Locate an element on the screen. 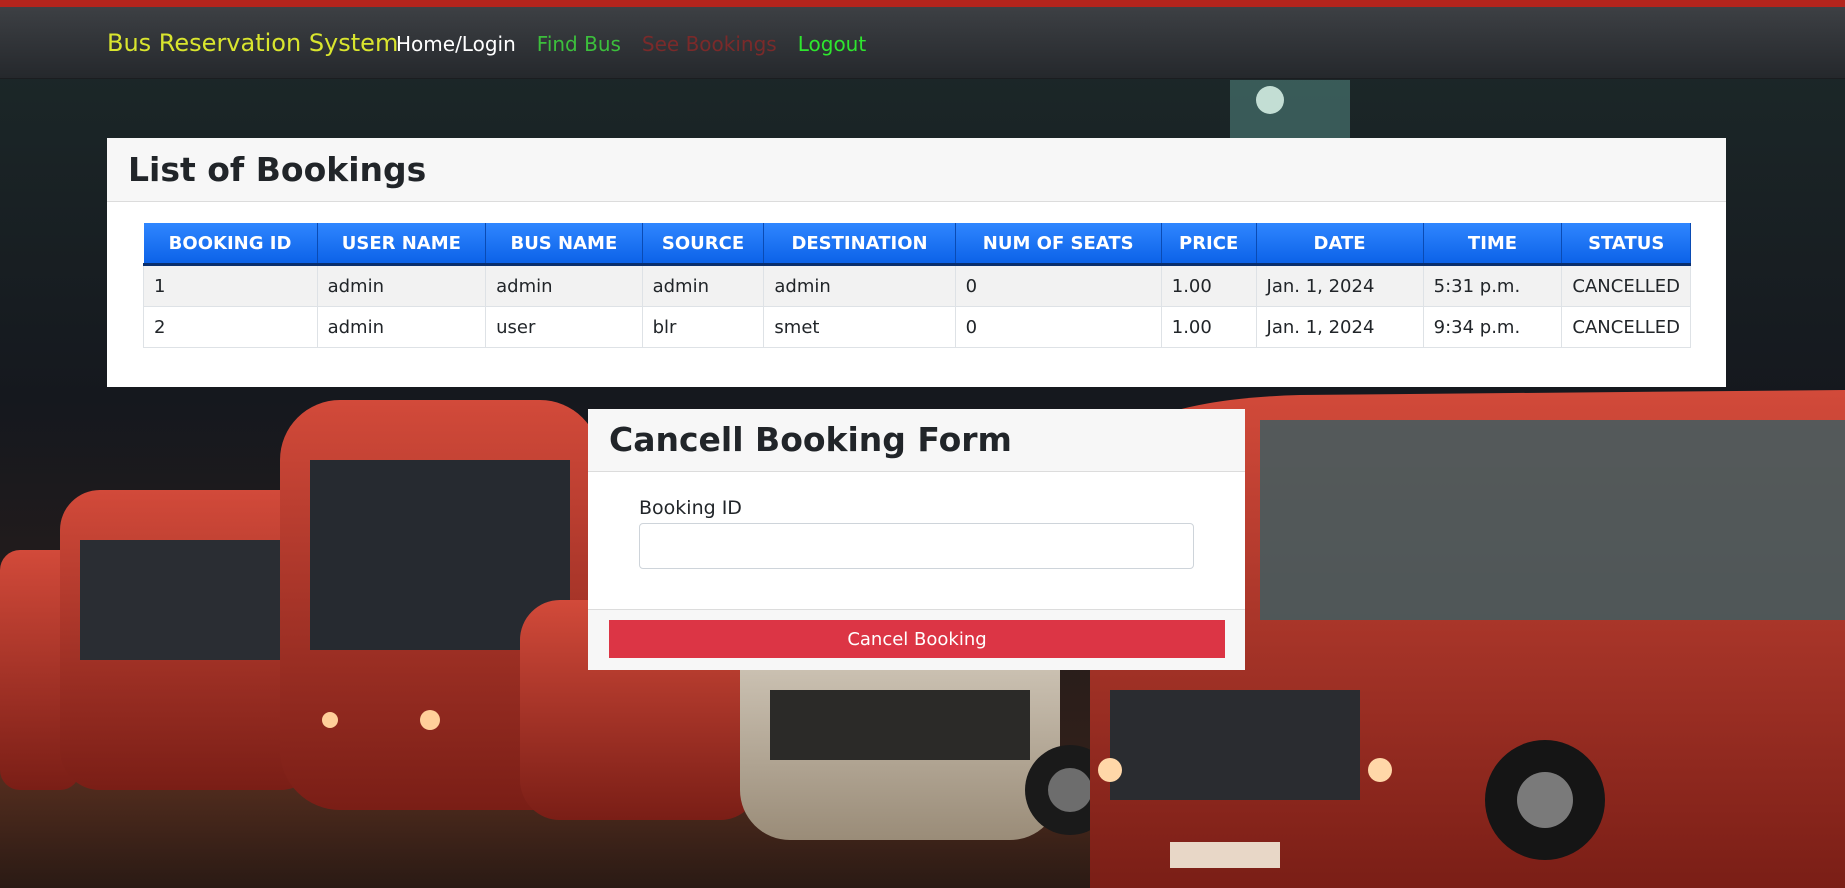 This screenshot has width=1845, height=888. cancel-booking-button: Cancel Booking is located at coordinates (917, 639).